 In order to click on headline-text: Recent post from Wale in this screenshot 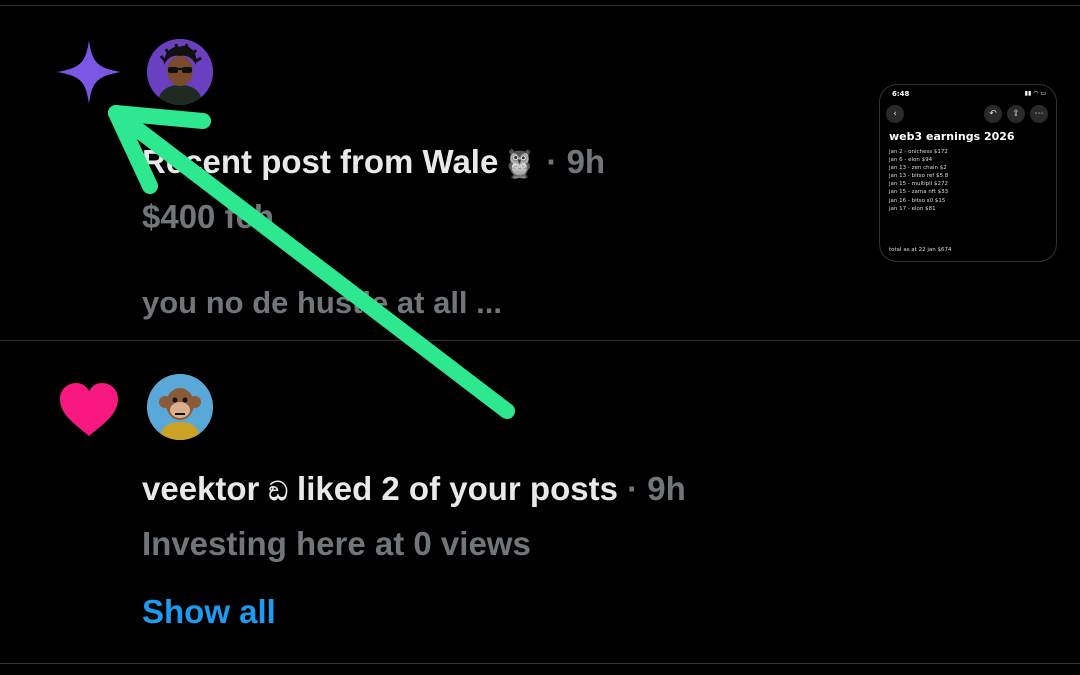, I will do `click(320, 161)`.